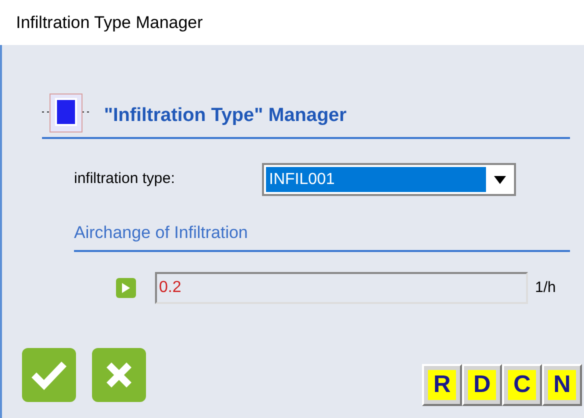 Image resolution: width=584 pixels, height=418 pixels. I want to click on dropdown-arrow-icon, so click(500, 180).